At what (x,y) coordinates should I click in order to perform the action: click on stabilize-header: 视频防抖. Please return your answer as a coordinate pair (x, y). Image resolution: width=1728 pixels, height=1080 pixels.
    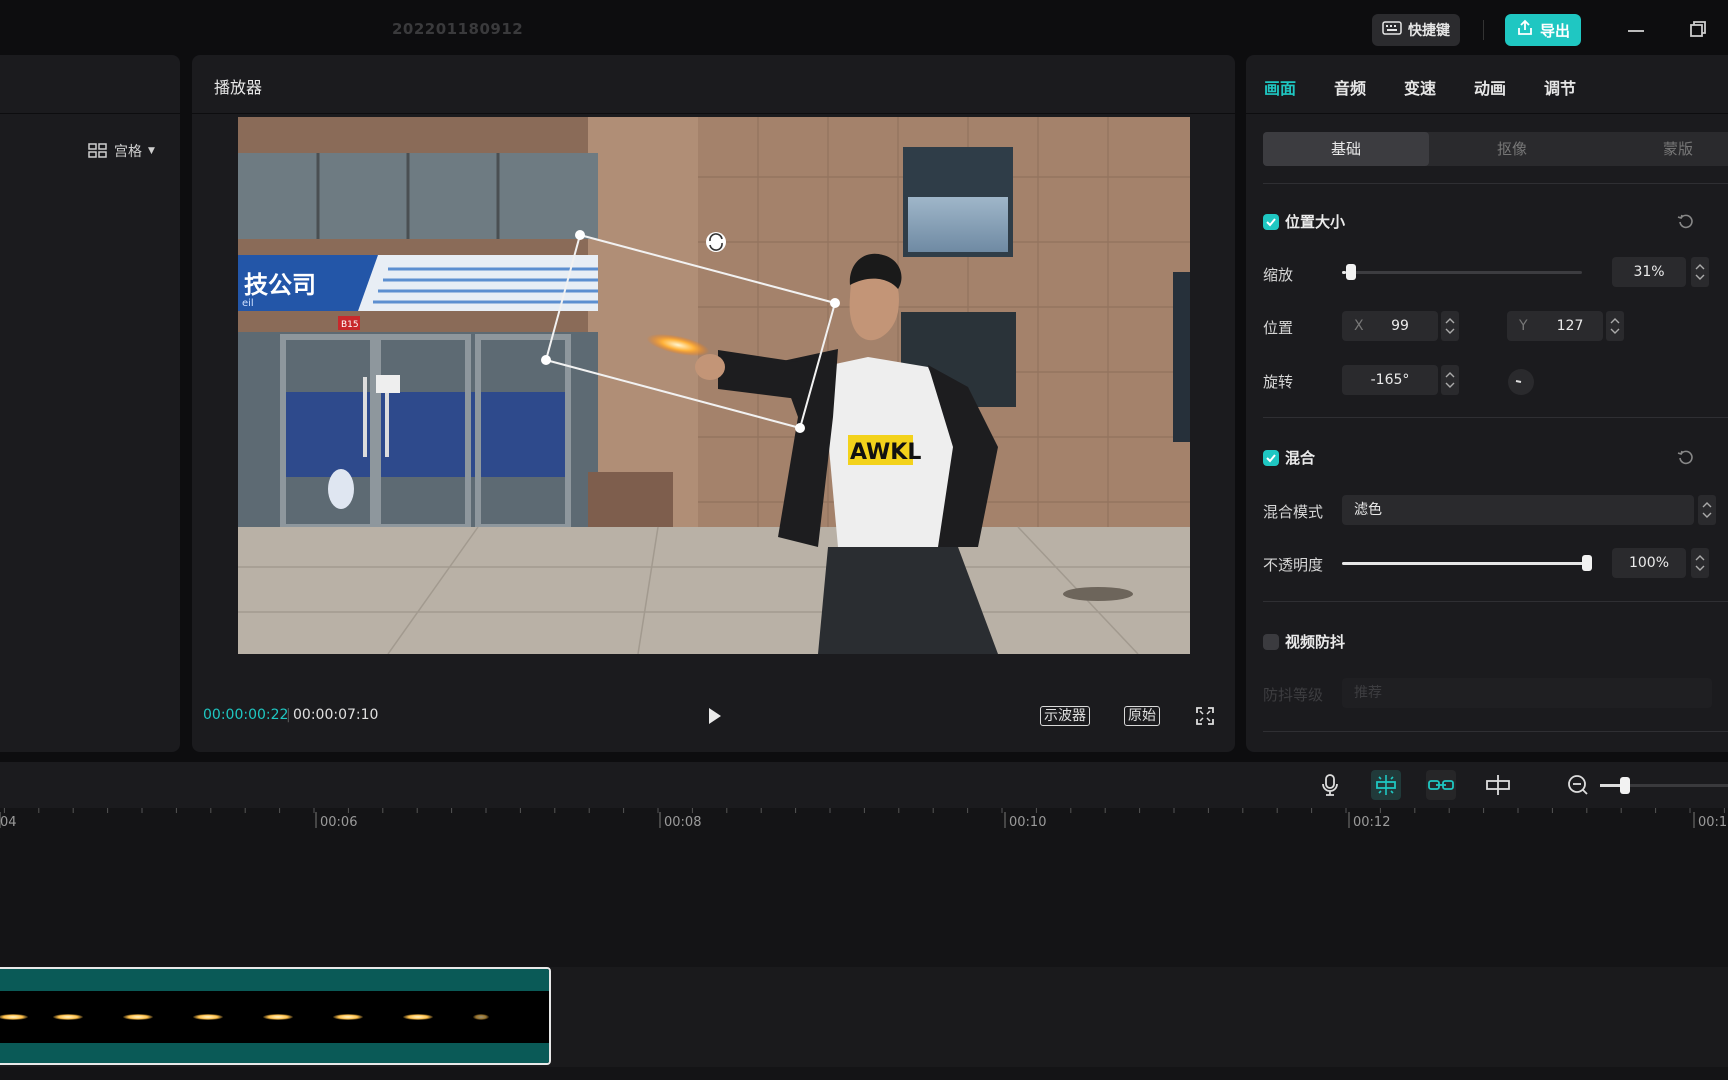
    Looking at the image, I should click on (1304, 641).